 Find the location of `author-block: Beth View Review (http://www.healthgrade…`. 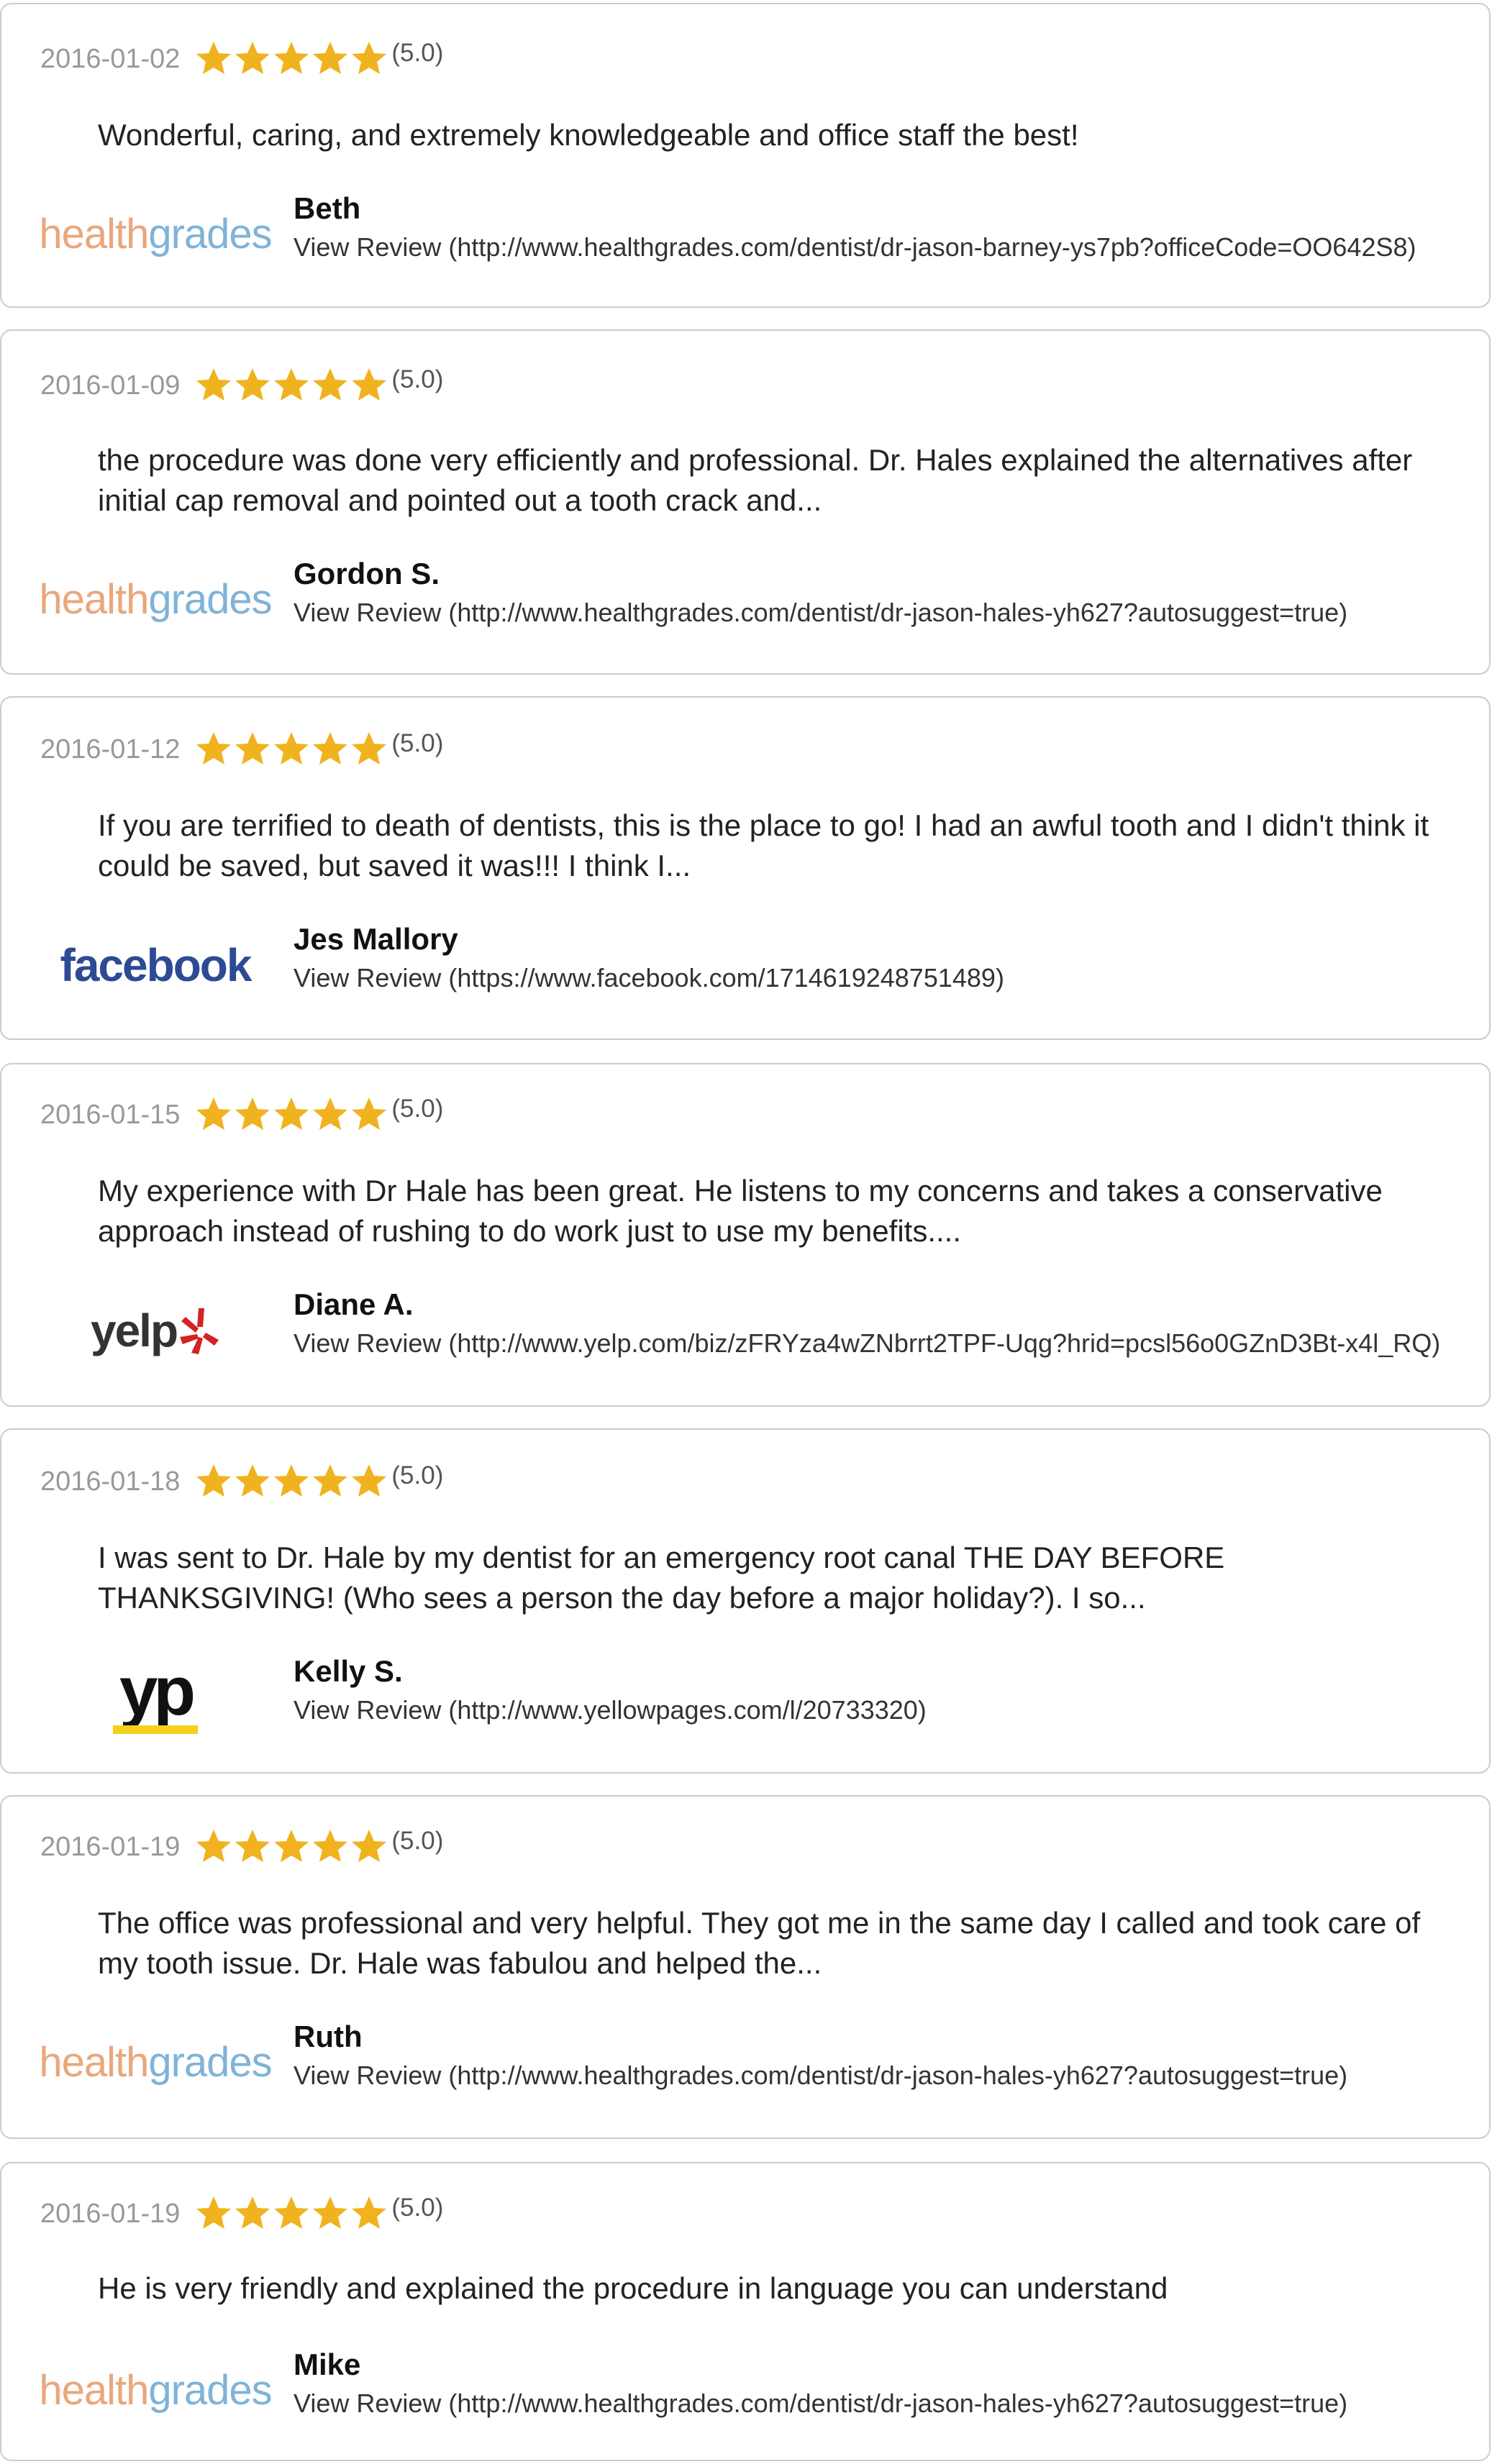

author-block: Beth View Review (http://www.healthgrade… is located at coordinates (855, 225).